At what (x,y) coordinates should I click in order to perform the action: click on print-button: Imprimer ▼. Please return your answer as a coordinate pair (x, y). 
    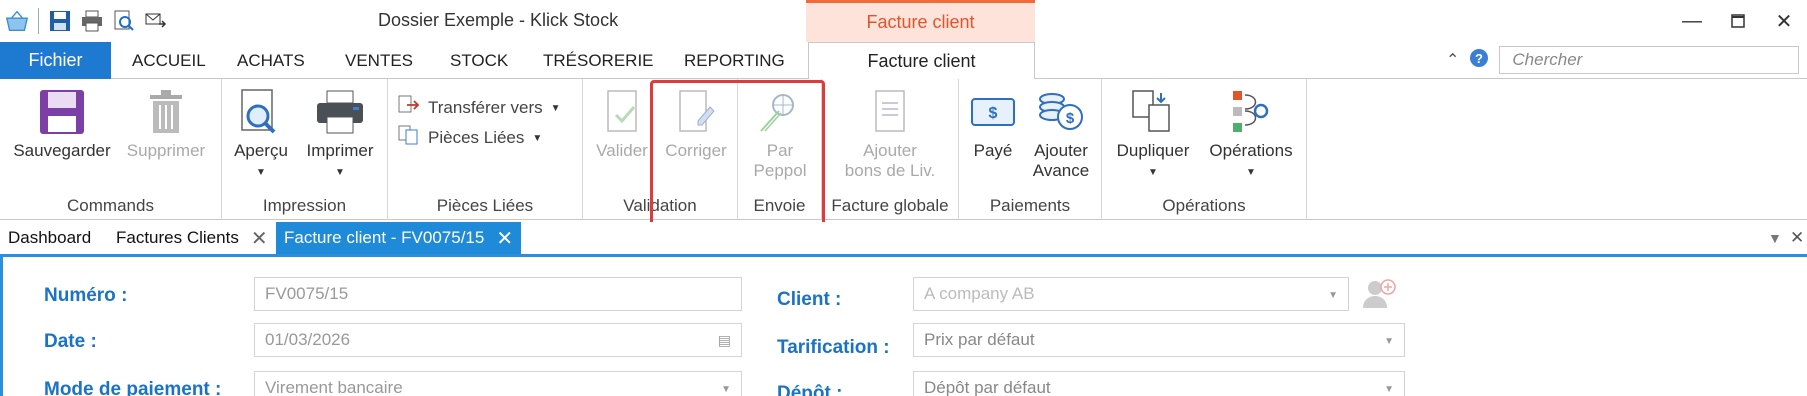
    Looking at the image, I should click on (340, 134).